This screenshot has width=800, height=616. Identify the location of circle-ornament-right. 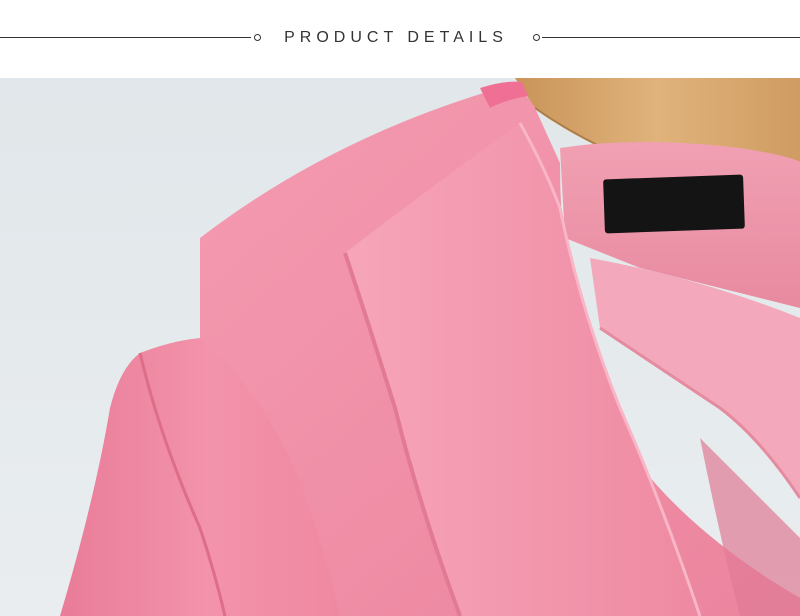
(536, 37).